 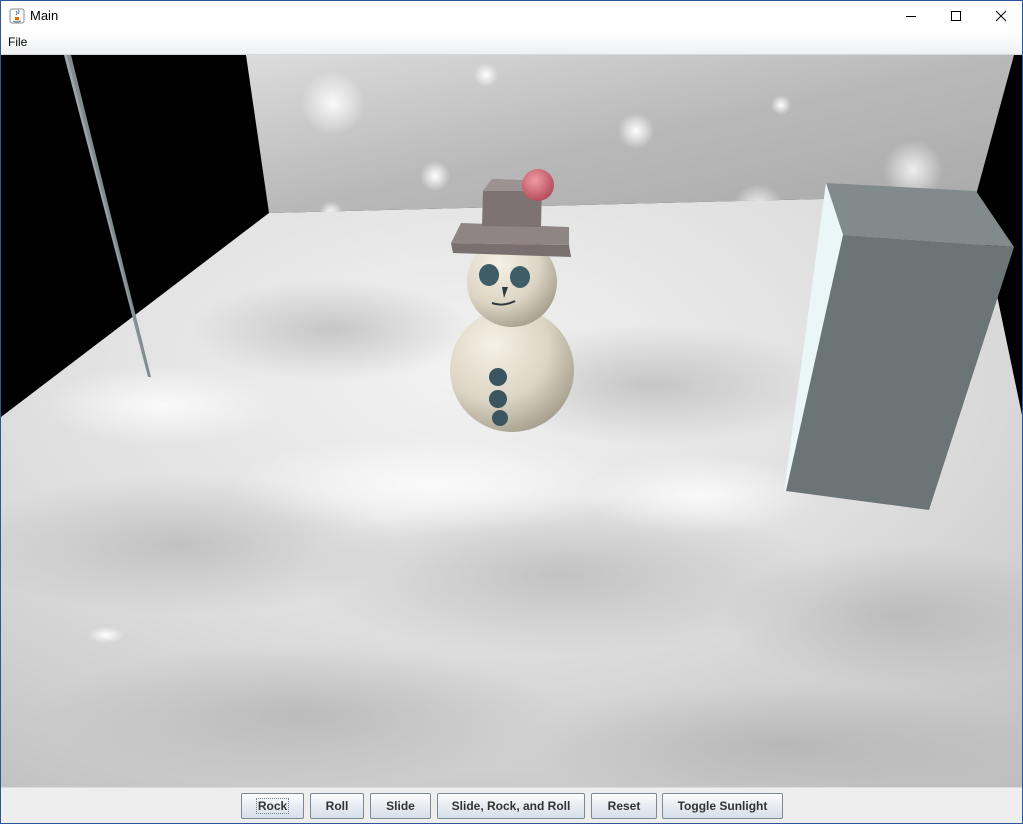 I want to click on maximize-button, so click(x=956, y=16).